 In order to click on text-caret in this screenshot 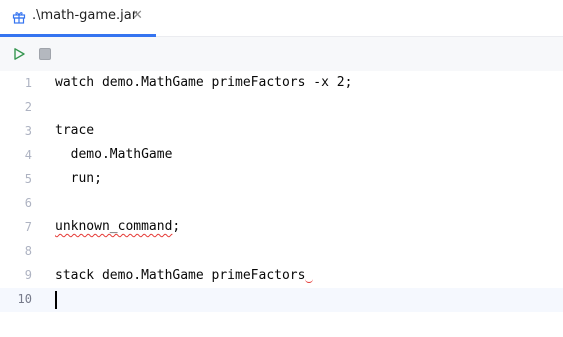, I will do `click(56, 300)`.